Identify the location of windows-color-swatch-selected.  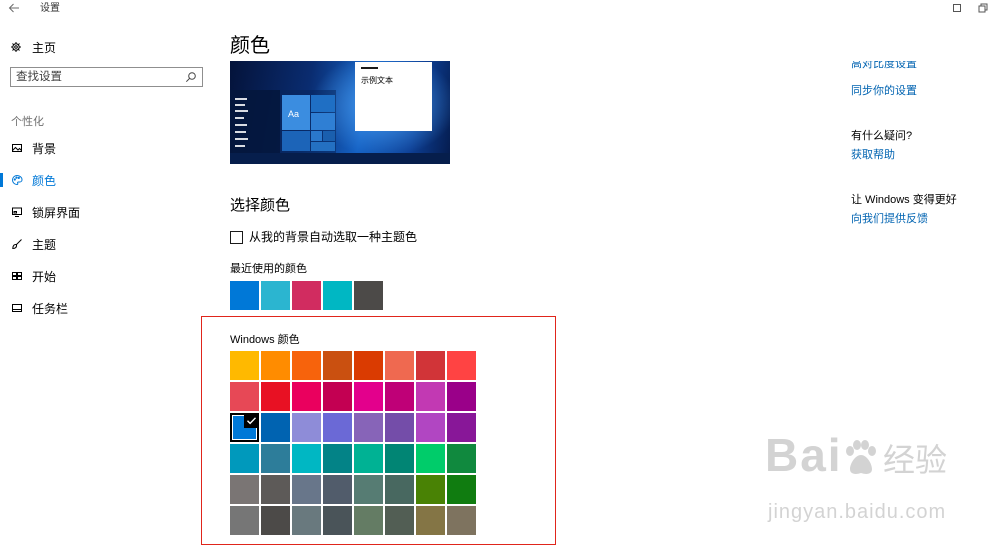
(244, 427).